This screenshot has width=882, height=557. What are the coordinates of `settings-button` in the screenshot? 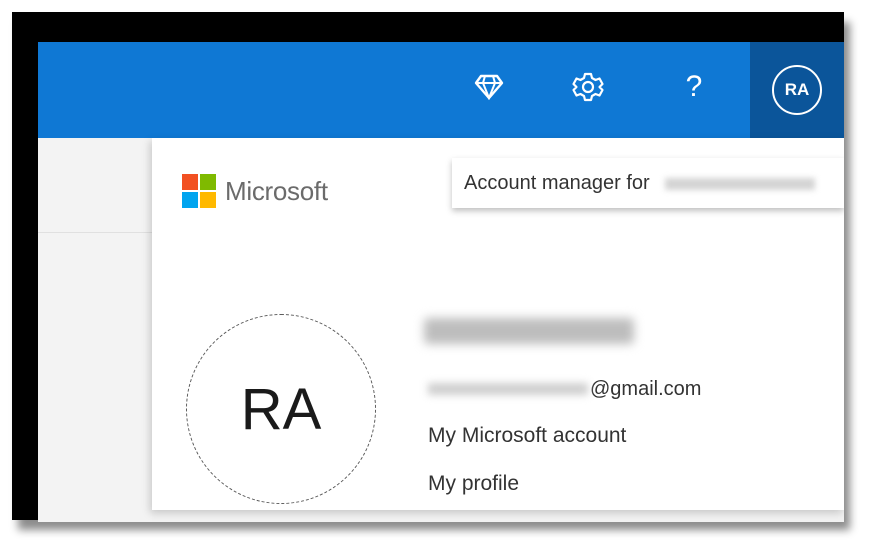 It's located at (588, 87).